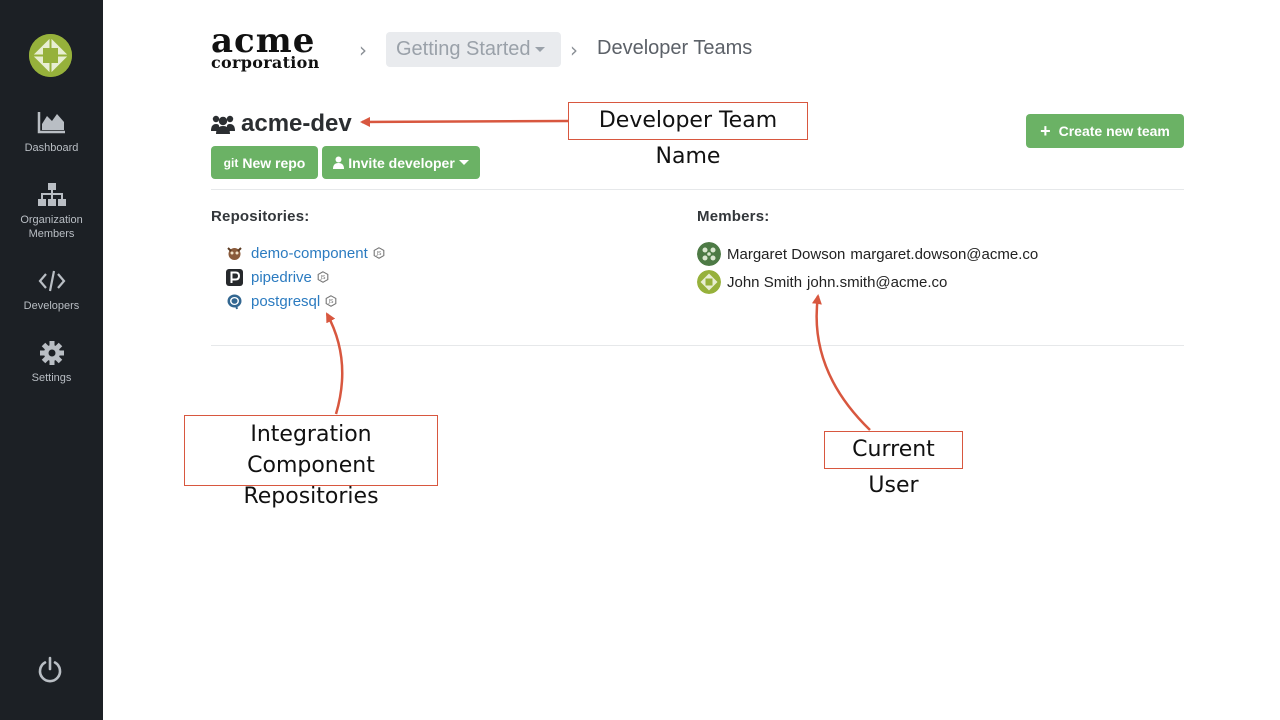 The height and width of the screenshot is (720, 1280). What do you see at coordinates (464, 121) in the screenshot?
I see `arrow-team-name` at bounding box center [464, 121].